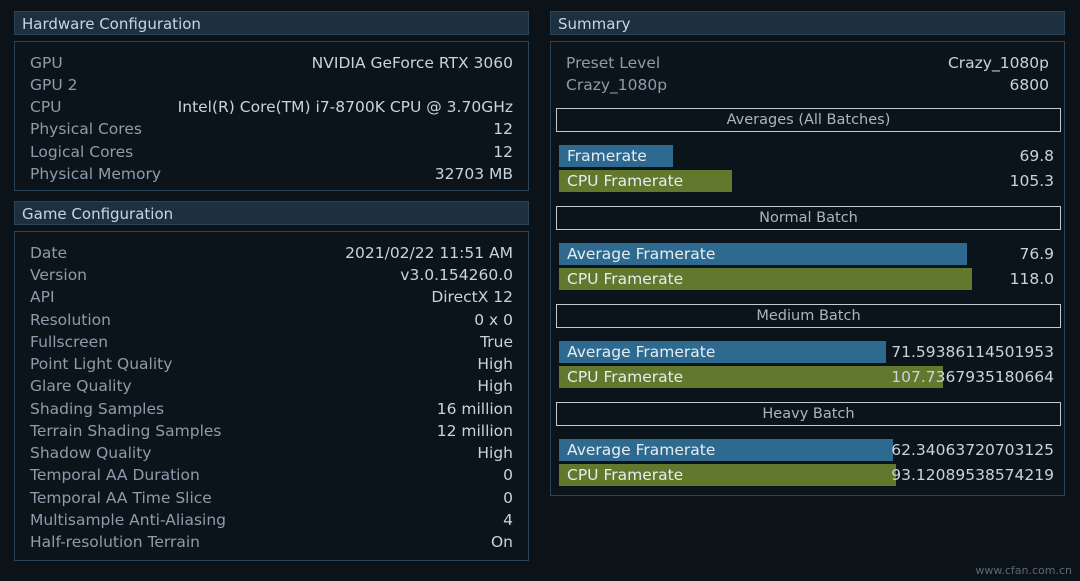 Image resolution: width=1080 pixels, height=581 pixels. Describe the element at coordinates (271, 63) in the screenshot. I see `hw-row-gpu: GPU NVIDIA GeForce RTX 3060` at that location.